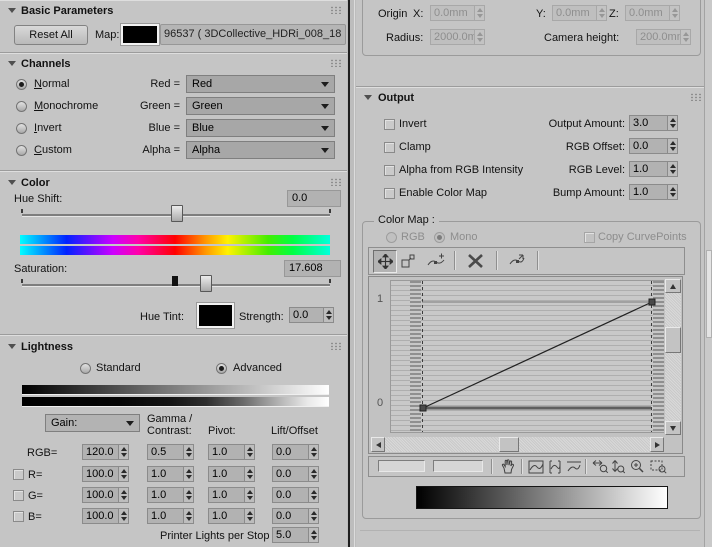  Describe the element at coordinates (389, 193) in the screenshot. I see `enable-color-map-checkbox` at that location.